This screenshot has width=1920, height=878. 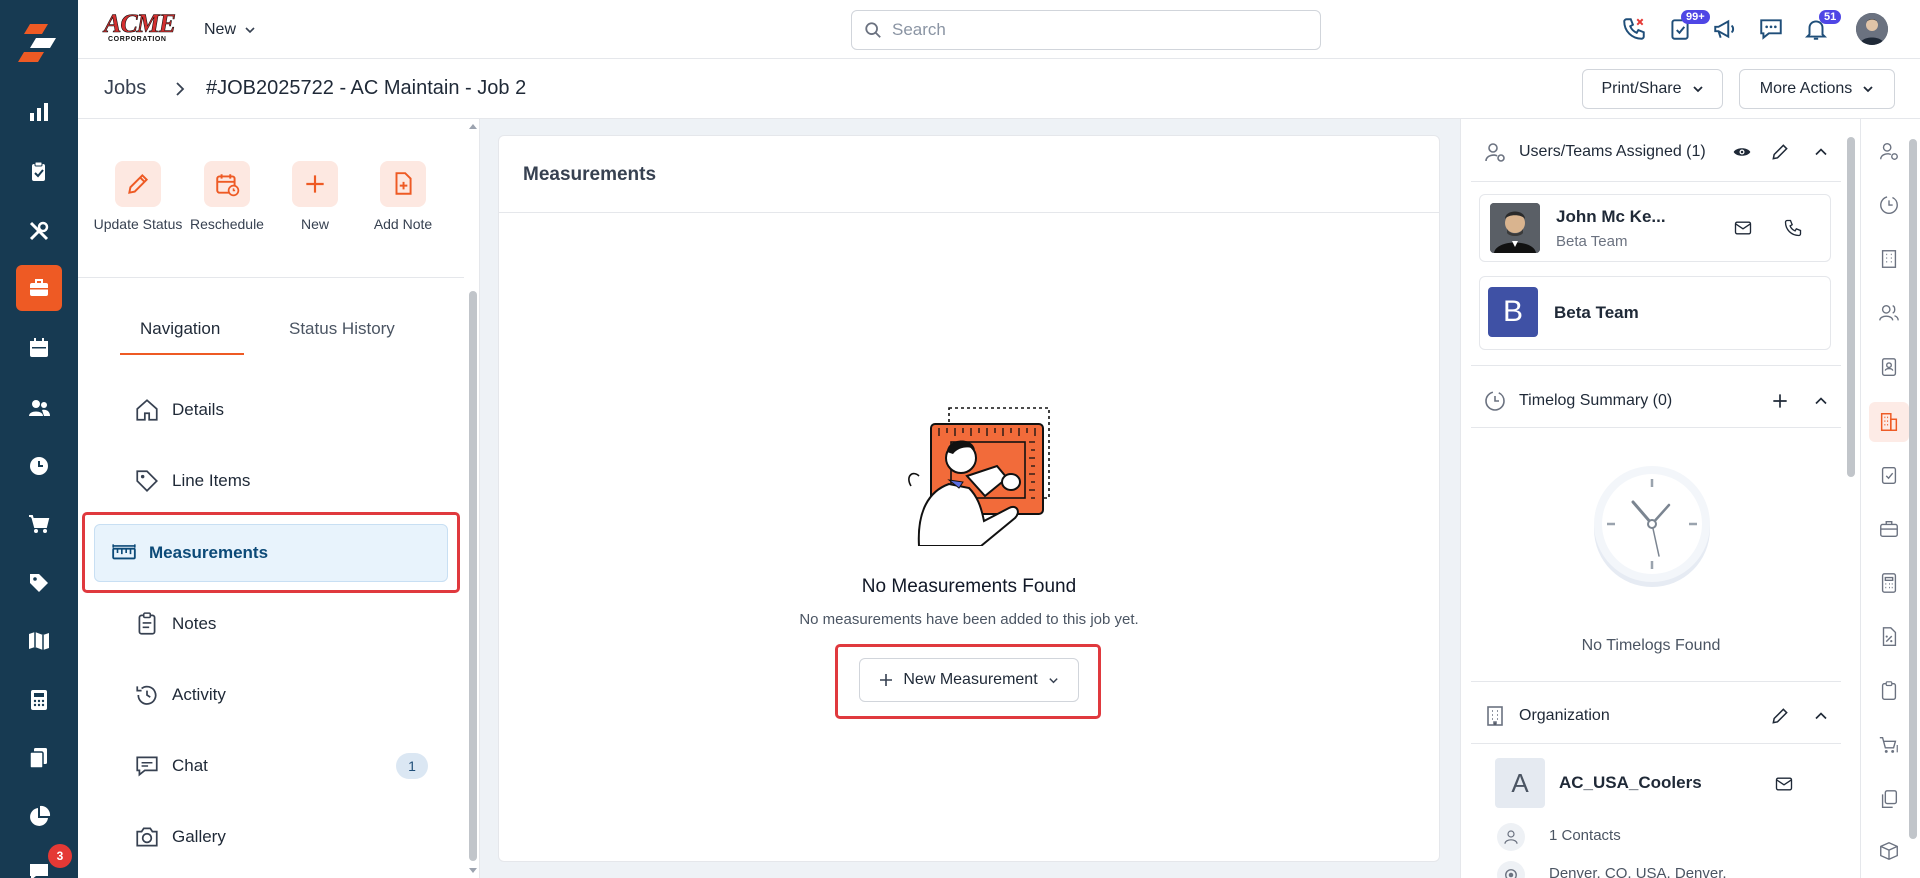 What do you see at coordinates (1780, 401) in the screenshot?
I see `add-timelog-icon` at bounding box center [1780, 401].